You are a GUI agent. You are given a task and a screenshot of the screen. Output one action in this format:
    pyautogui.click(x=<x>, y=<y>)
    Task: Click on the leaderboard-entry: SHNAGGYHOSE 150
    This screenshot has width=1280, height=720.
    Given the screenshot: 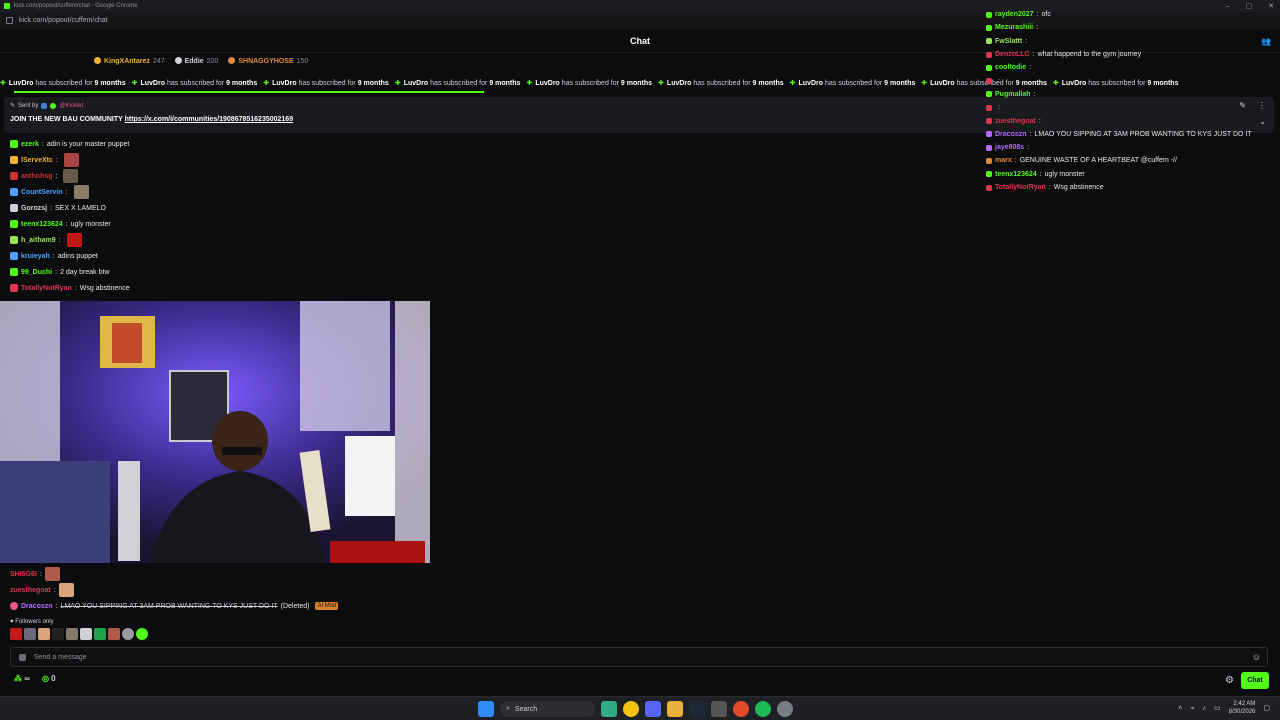 What is the action you would take?
    pyautogui.click(x=268, y=61)
    